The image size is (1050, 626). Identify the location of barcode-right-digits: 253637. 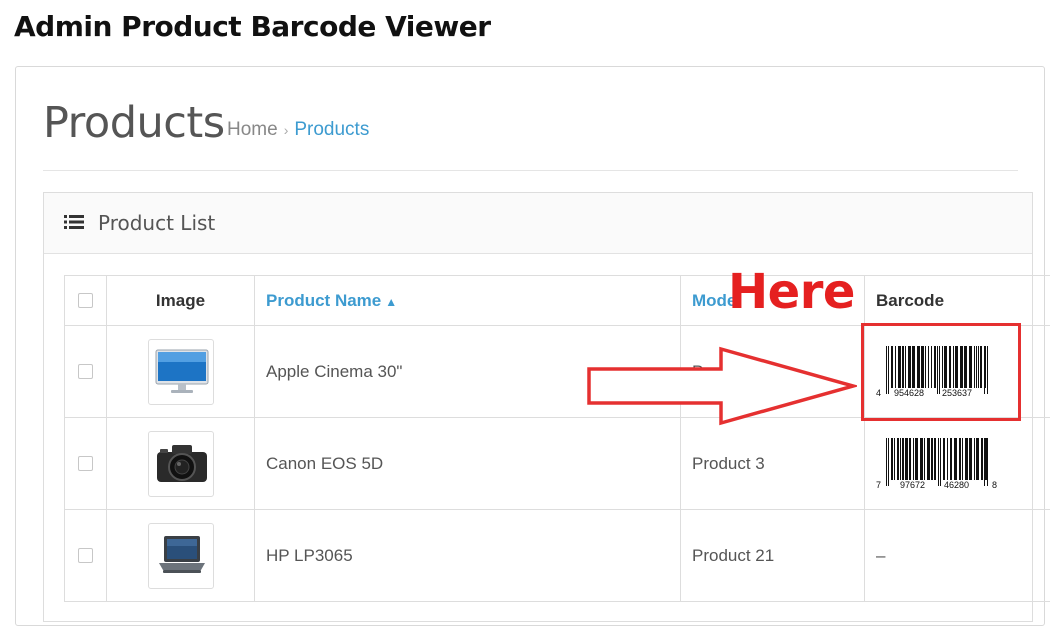
(957, 393).